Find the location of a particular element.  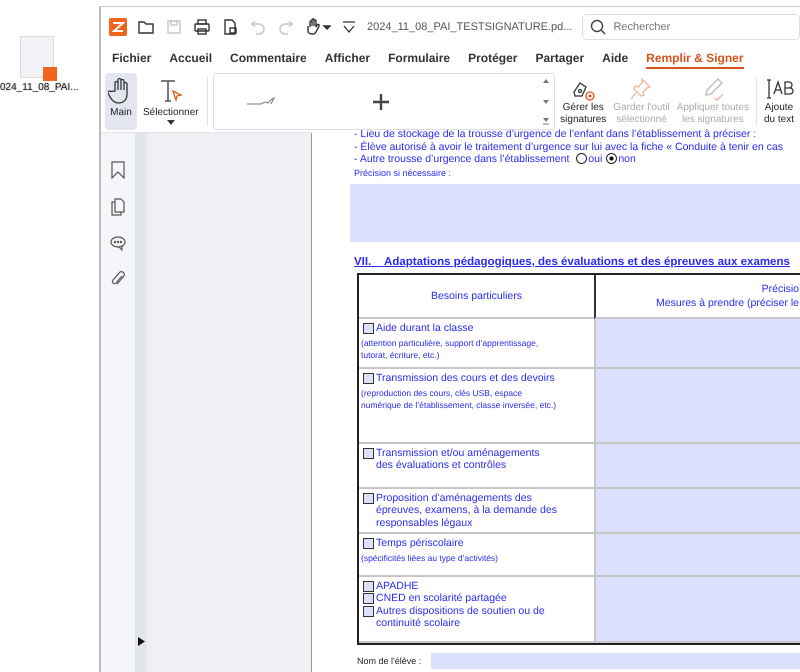

print-icon is located at coordinates (202, 27).